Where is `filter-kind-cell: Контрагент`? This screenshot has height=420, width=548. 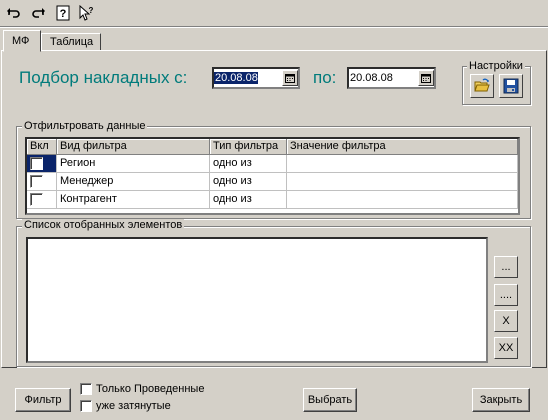
filter-kind-cell: Контрагент is located at coordinates (133, 200).